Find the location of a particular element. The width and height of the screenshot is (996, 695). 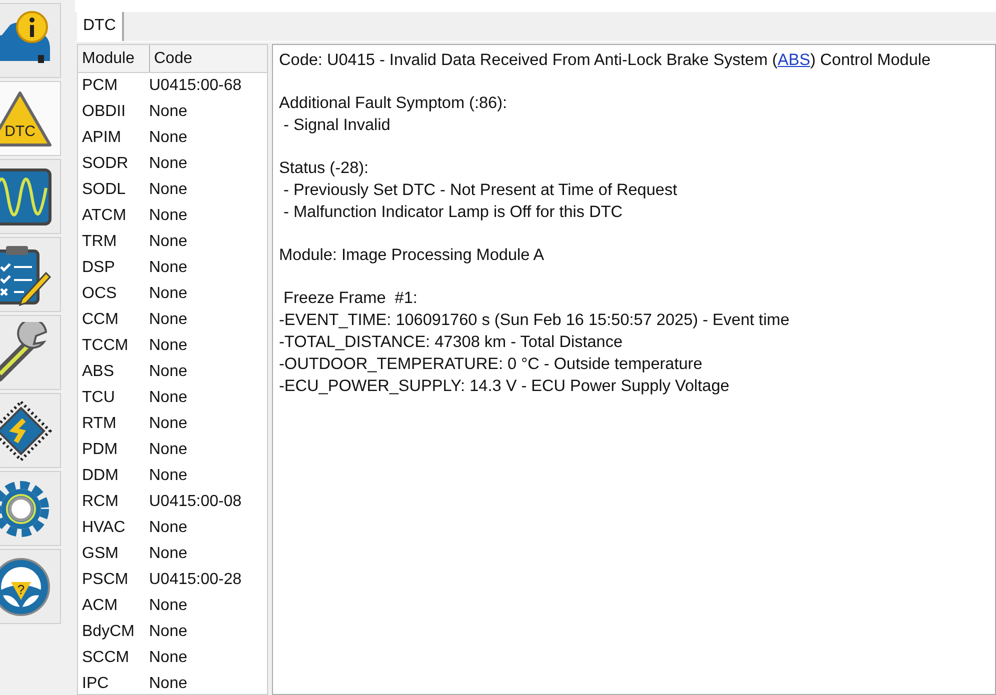

table-cell-text: ABS is located at coordinates (98, 372).